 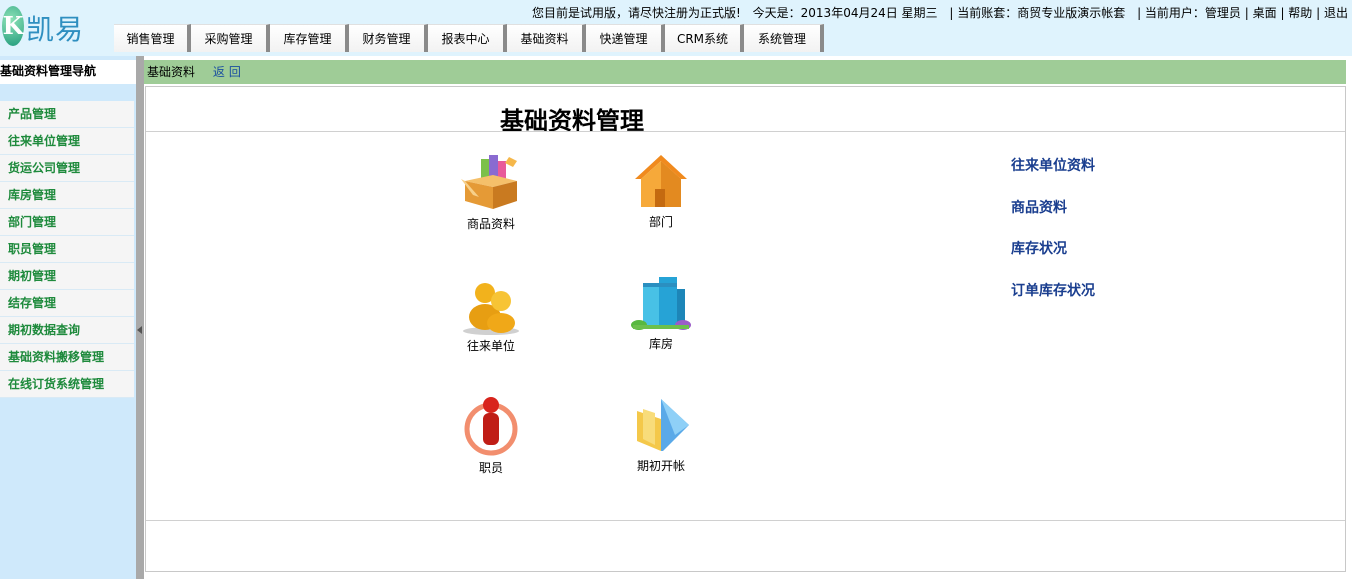 What do you see at coordinates (704, 38) in the screenshot?
I see `tab-crm: CRM系统` at bounding box center [704, 38].